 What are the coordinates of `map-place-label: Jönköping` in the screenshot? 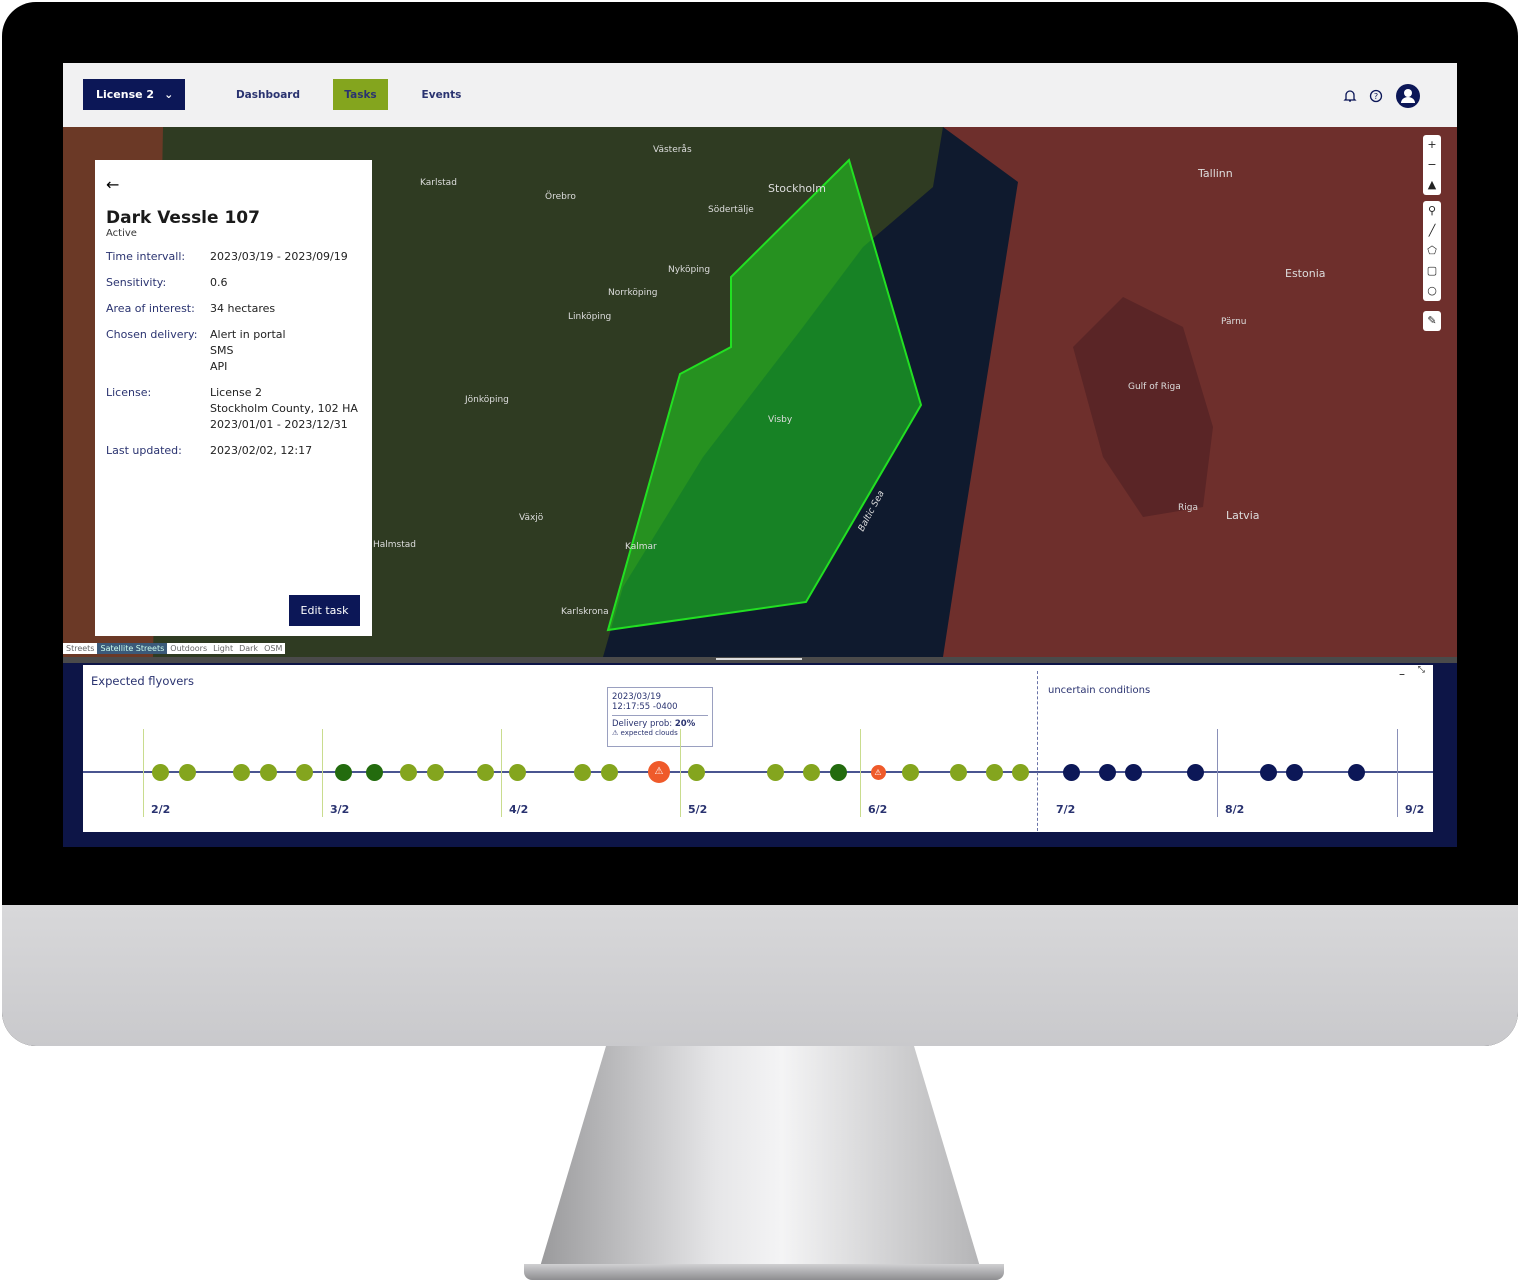 It's located at (486, 400).